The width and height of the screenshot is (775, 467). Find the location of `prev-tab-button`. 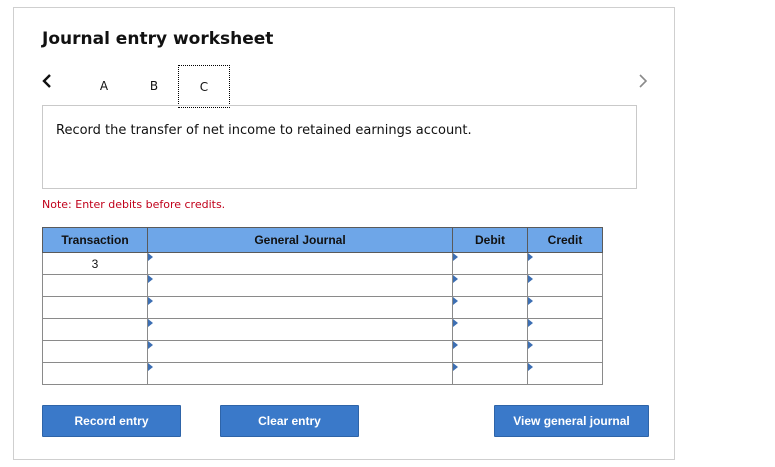

prev-tab-button is located at coordinates (47, 81).